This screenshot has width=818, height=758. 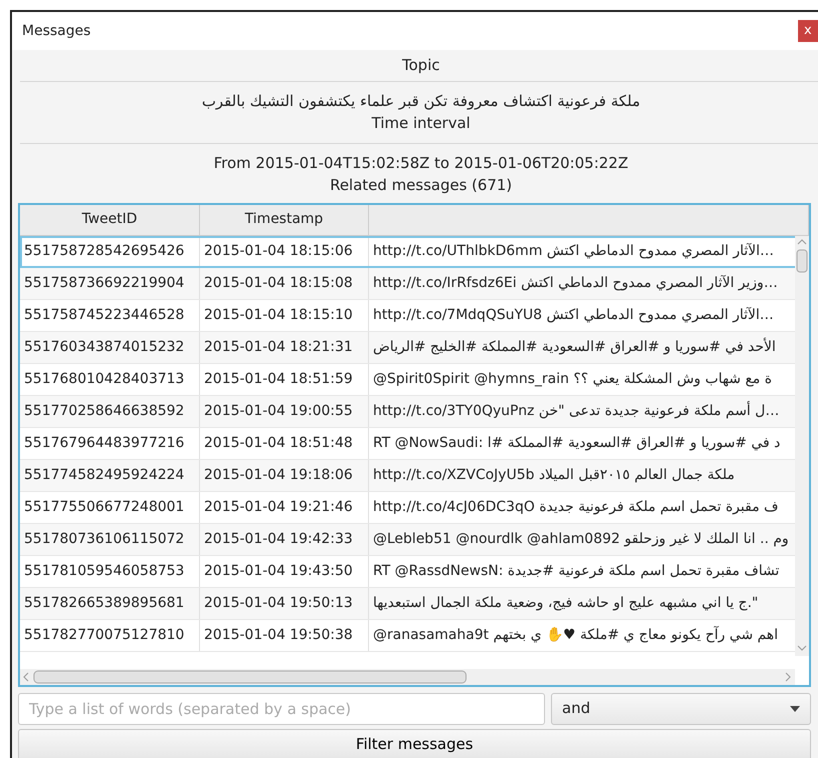 What do you see at coordinates (278, 283) in the screenshot?
I see `timestamp-cell-text: 2015-01-04 18:15:08` at bounding box center [278, 283].